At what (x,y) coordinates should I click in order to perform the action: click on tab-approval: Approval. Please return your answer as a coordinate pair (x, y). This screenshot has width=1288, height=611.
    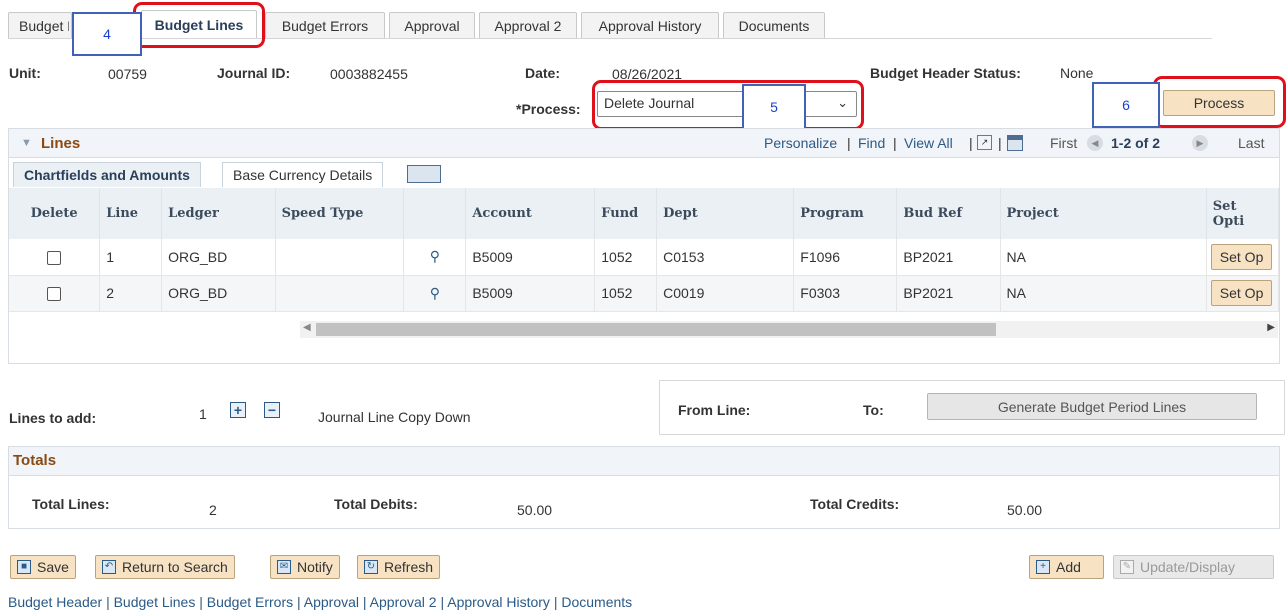
    Looking at the image, I should click on (432, 25).